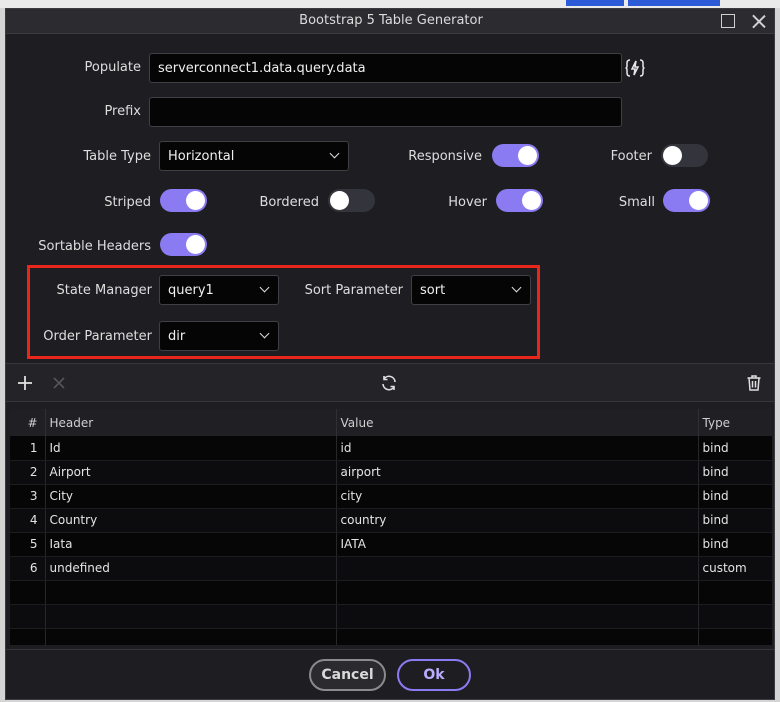 This screenshot has width=780, height=702. I want to click on table-type-select: Horizontal, so click(254, 156).